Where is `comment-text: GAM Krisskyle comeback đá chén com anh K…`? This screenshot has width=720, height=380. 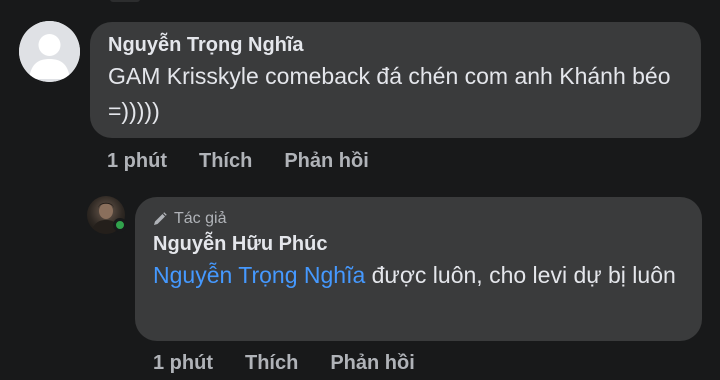 comment-text: GAM Krisskyle comeback đá chén com anh K… is located at coordinates (389, 93).